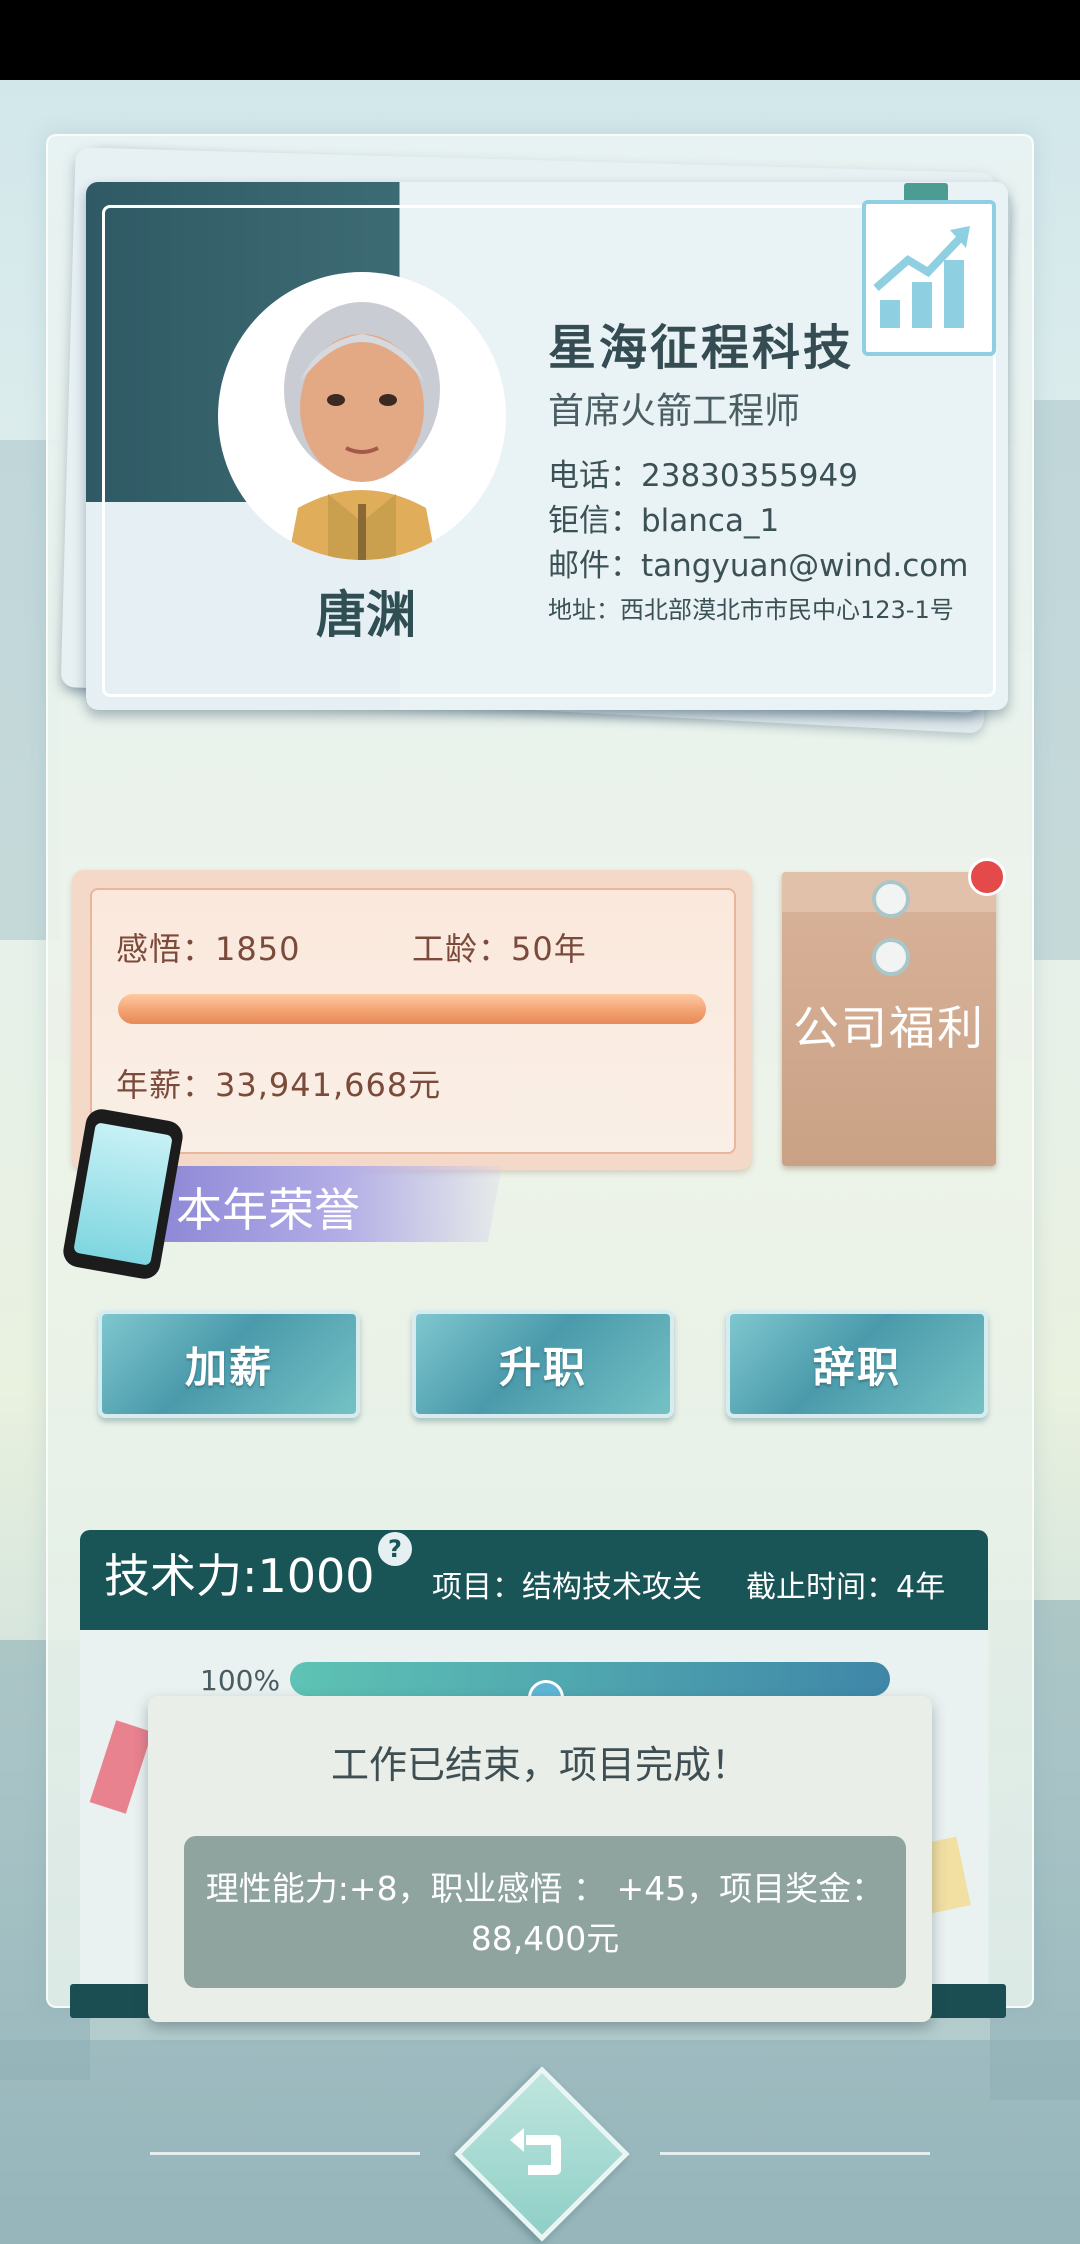 This screenshot has width=1080, height=2244. I want to click on job-title: 首席火箭工程师, so click(674, 411).